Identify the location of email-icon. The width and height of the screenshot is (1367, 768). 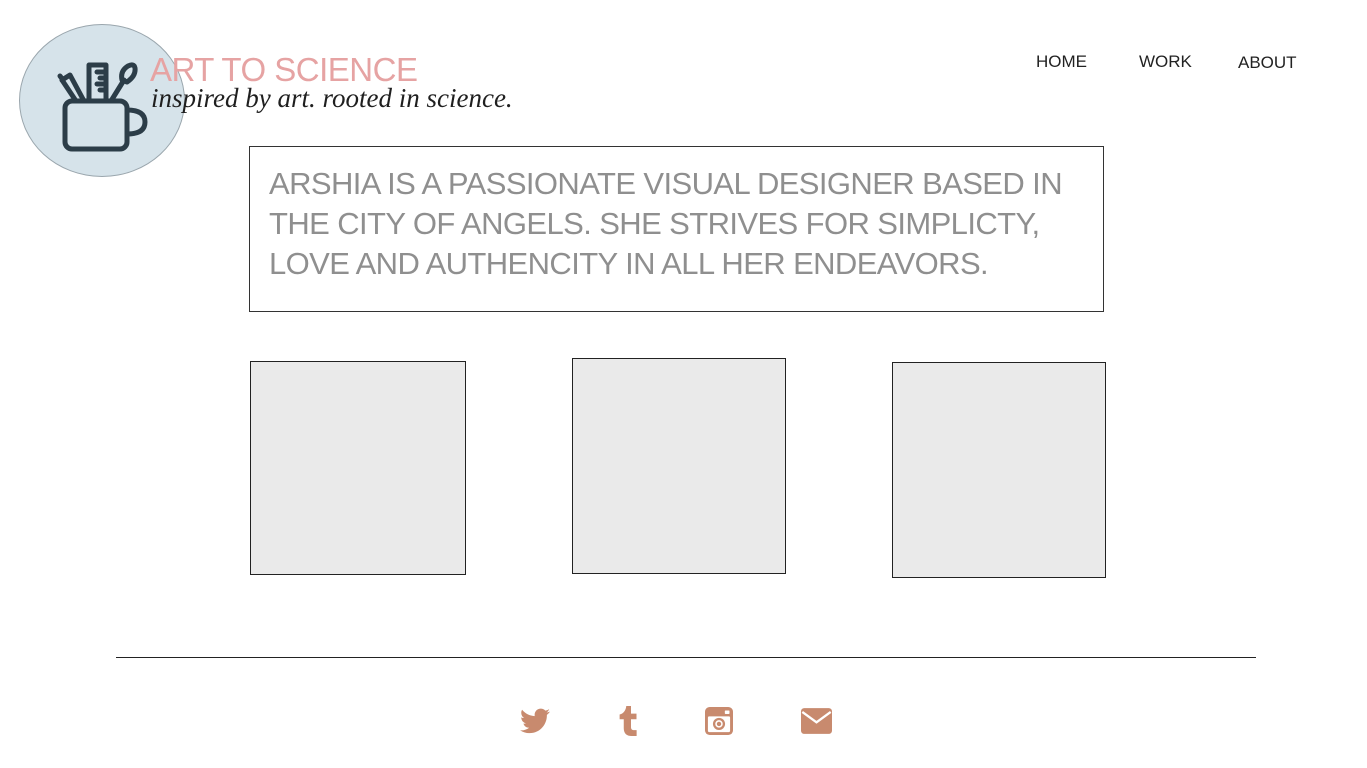
(816, 721).